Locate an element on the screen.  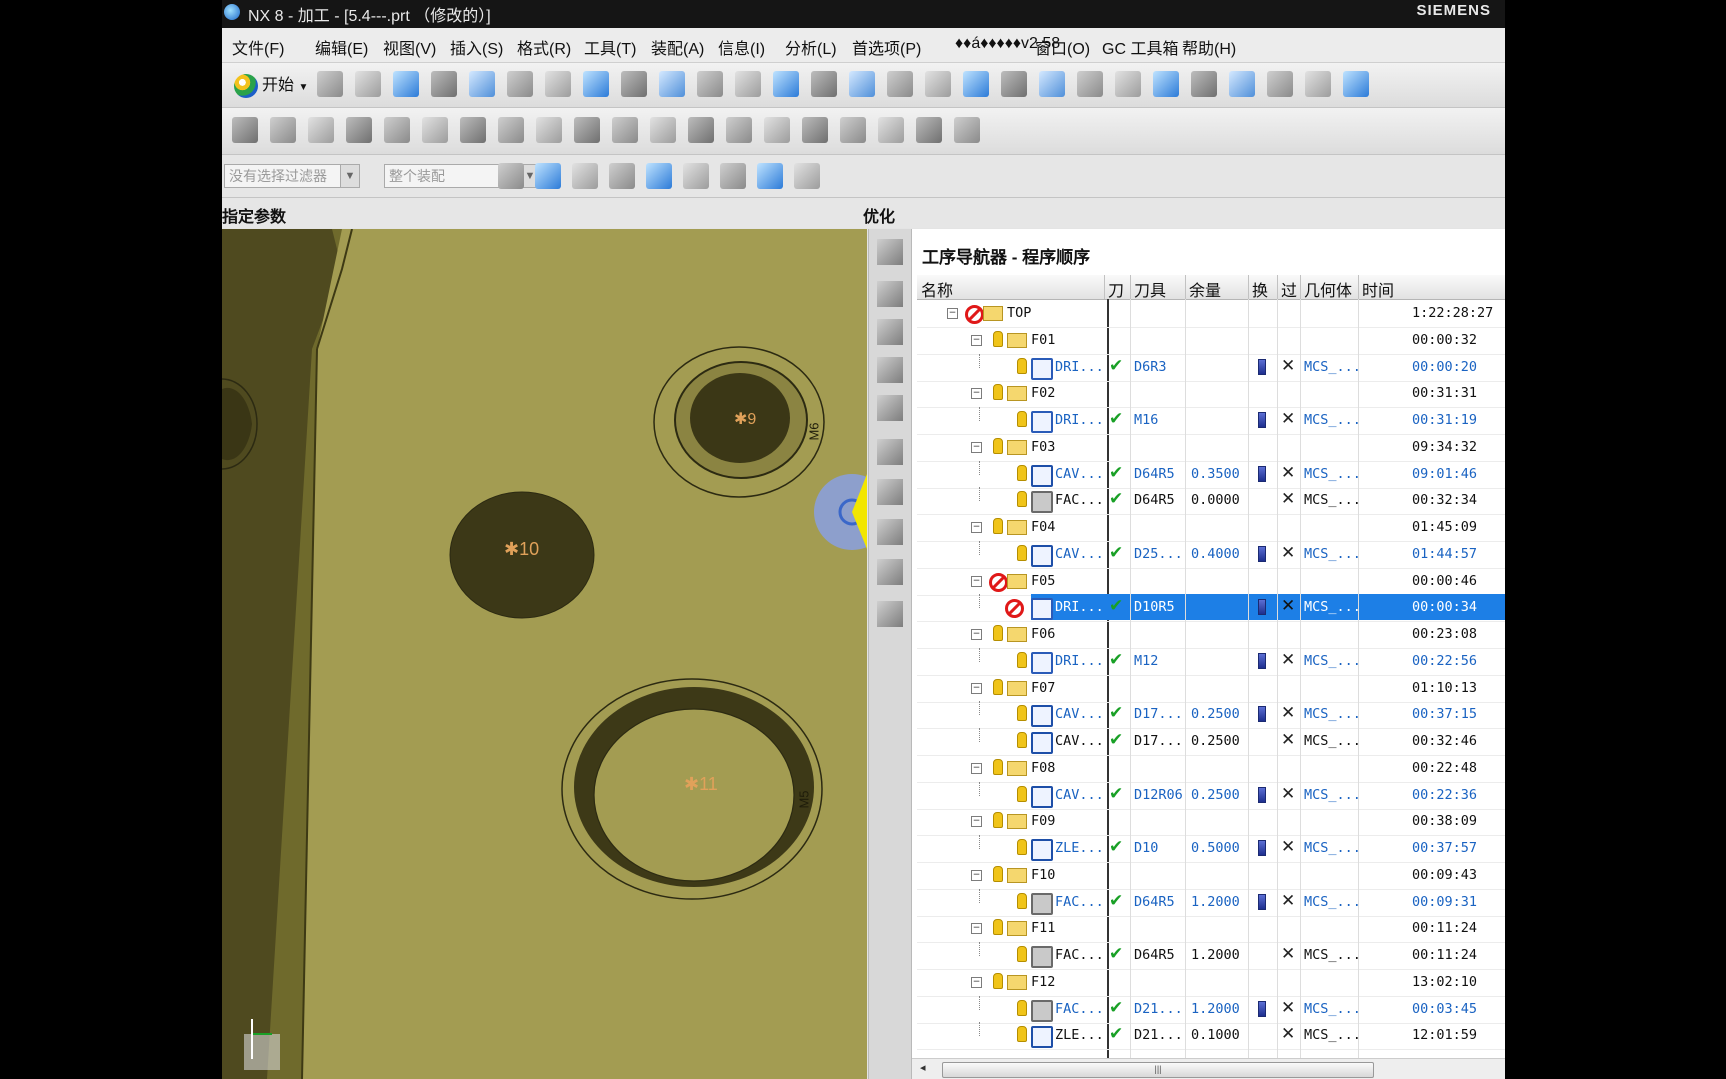
spline-icon is located at coordinates (321, 130).